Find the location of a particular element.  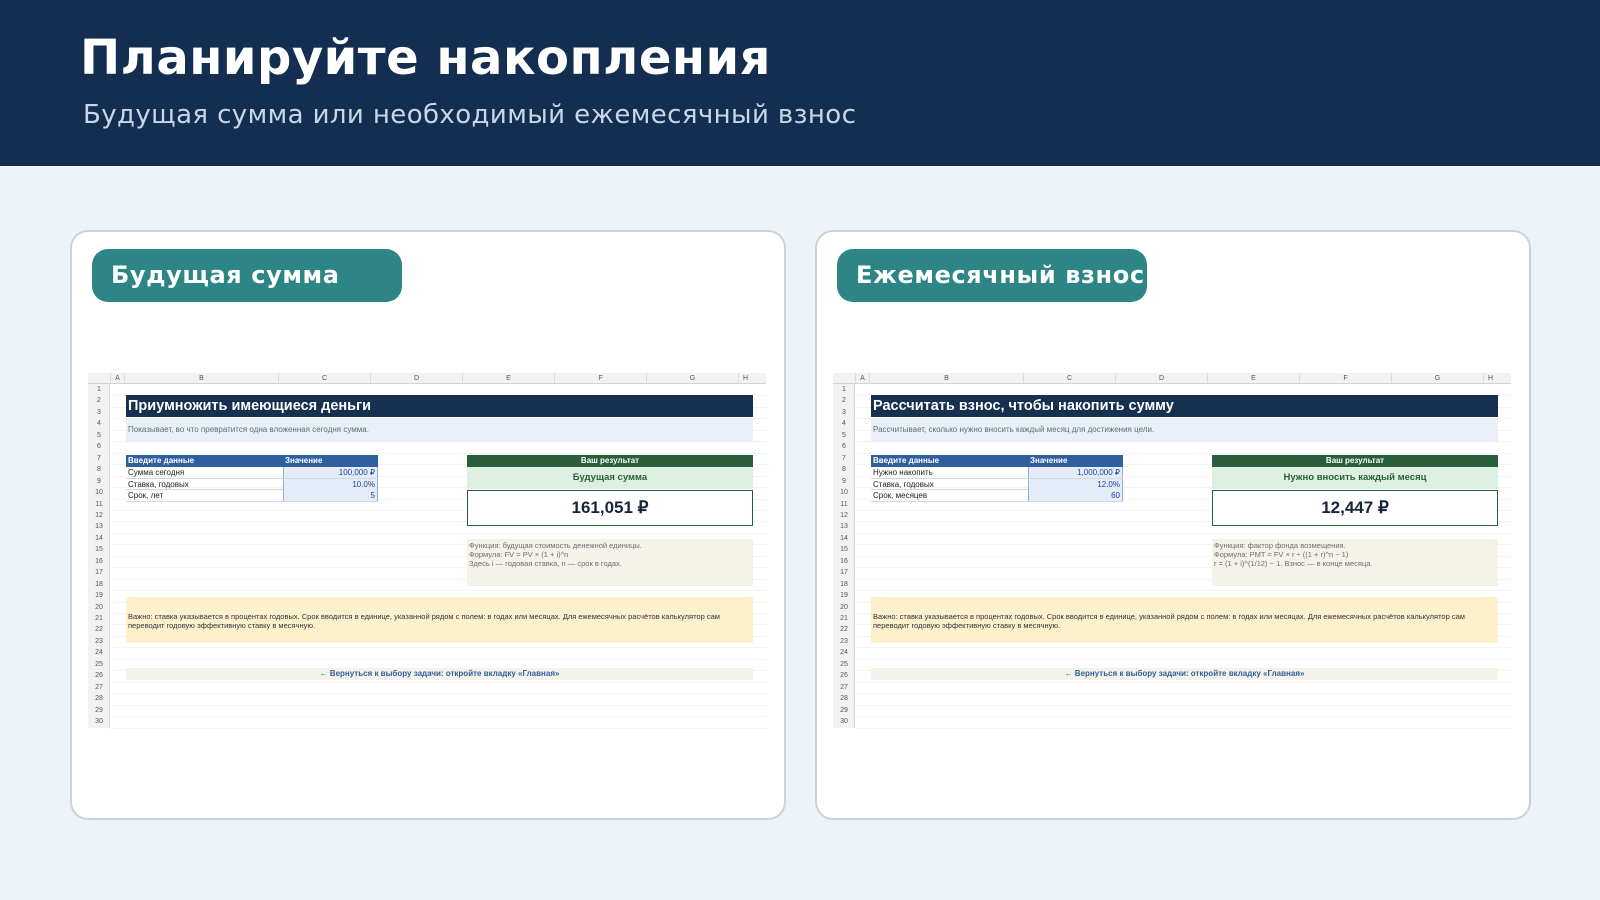

input-value-cell: 12.0% is located at coordinates (1075, 484).